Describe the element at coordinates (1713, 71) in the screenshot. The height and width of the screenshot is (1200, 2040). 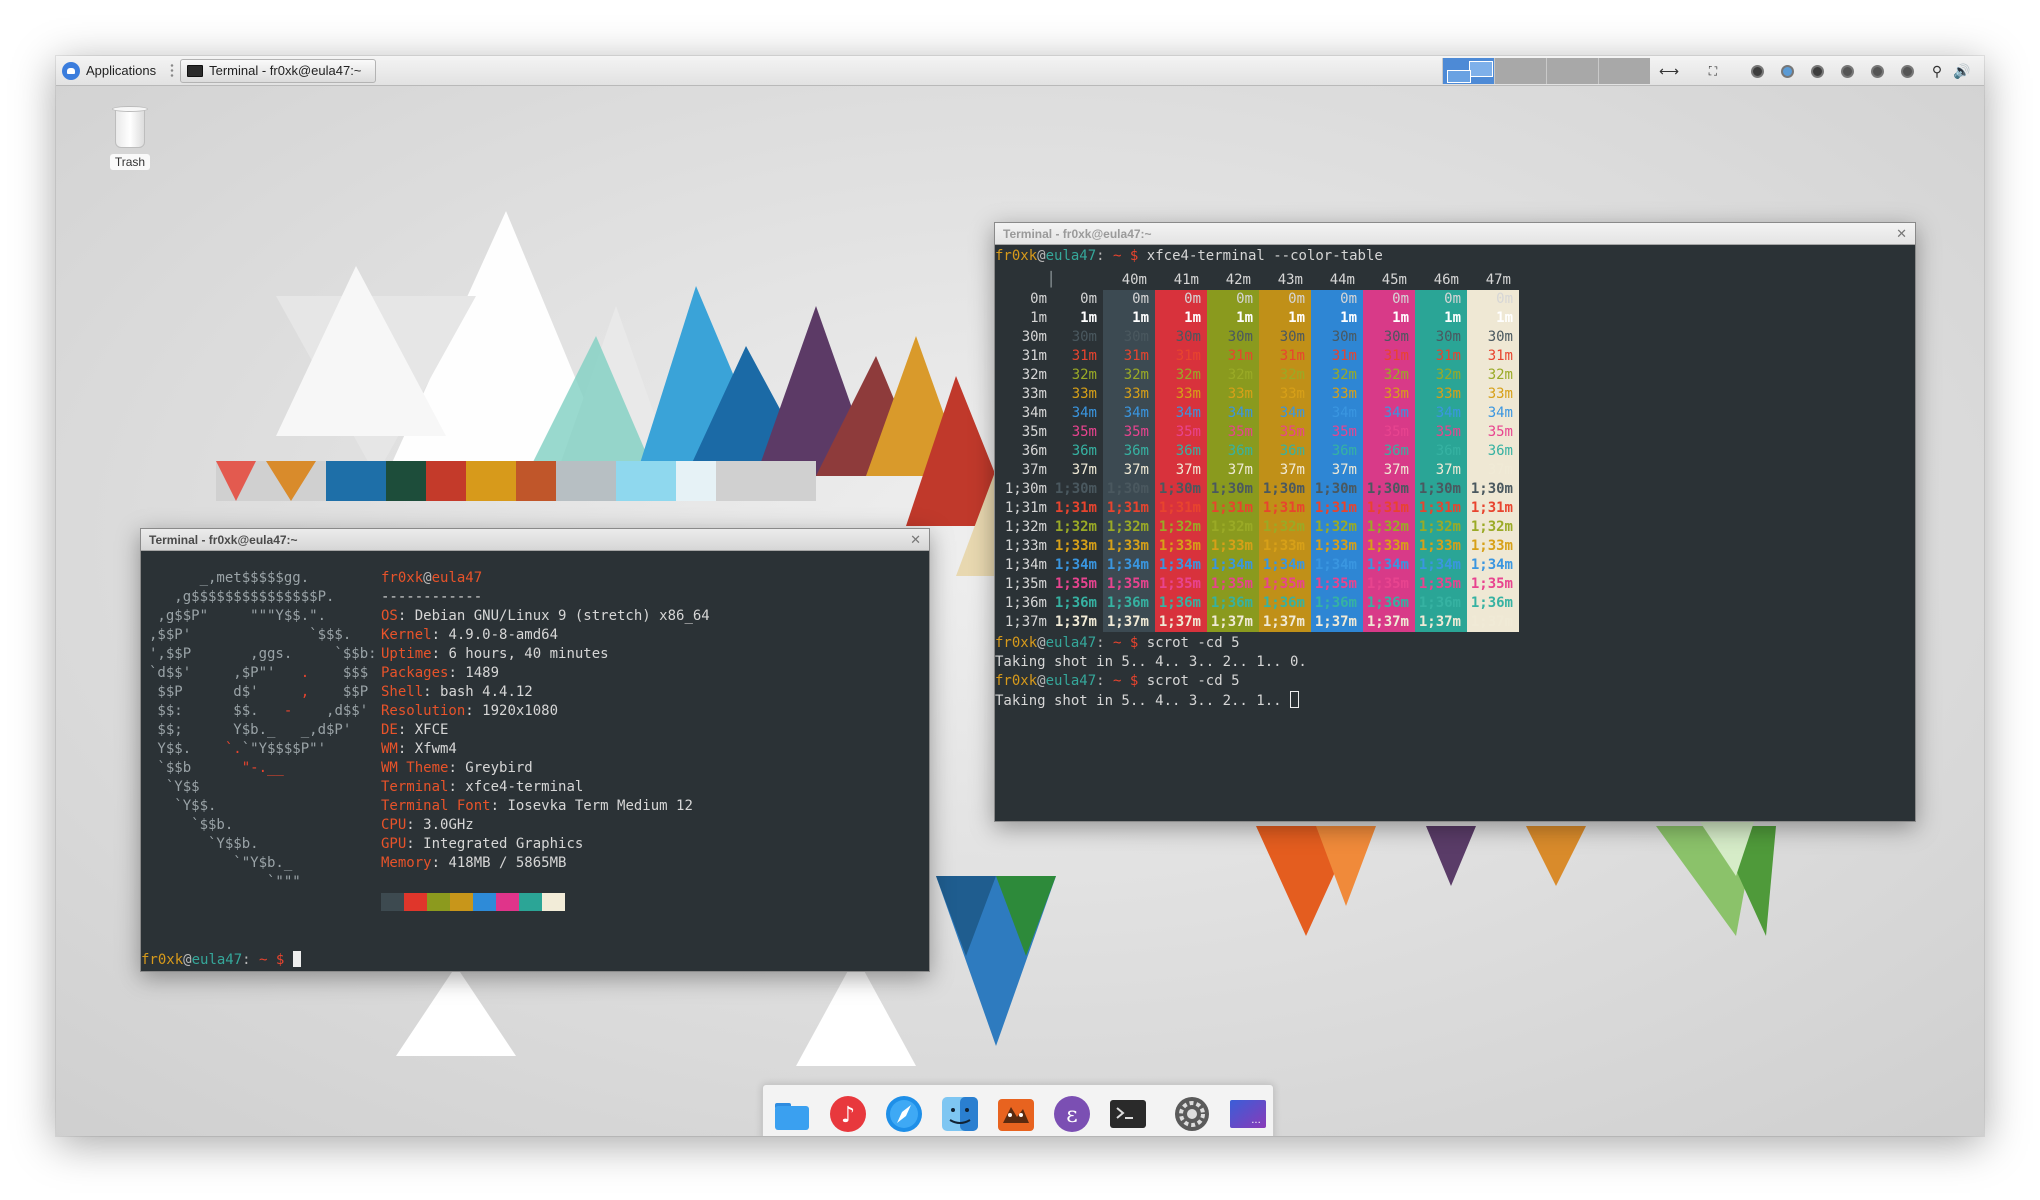
I see `screenshot-icon: ⛶` at that location.